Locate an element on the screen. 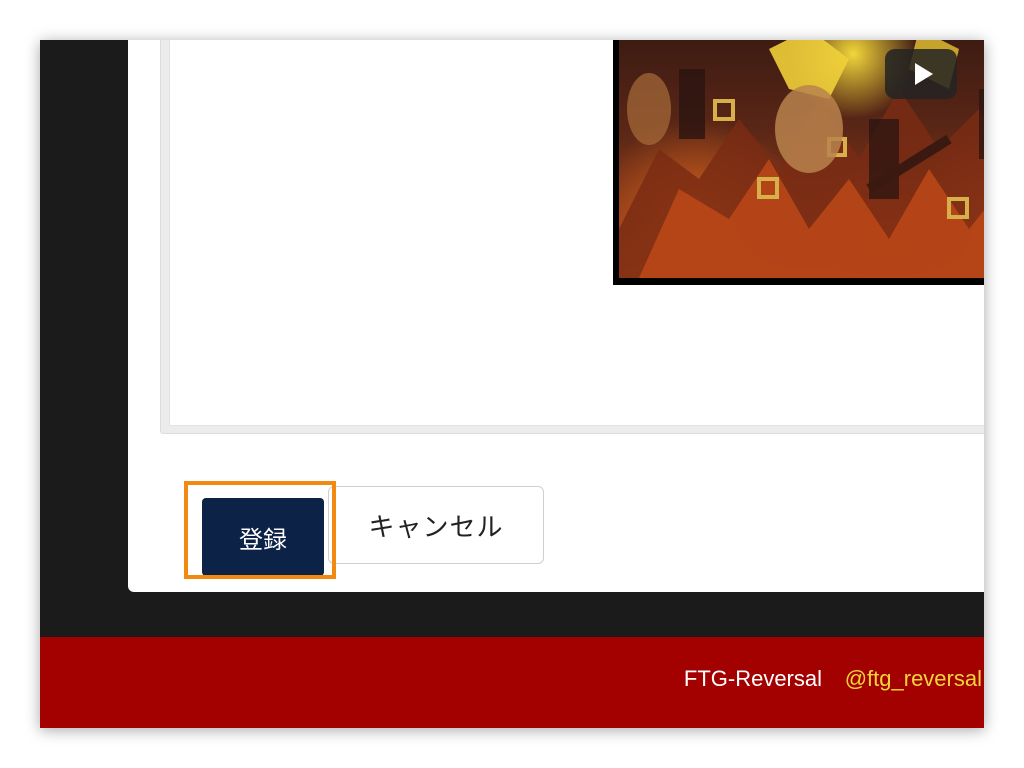 The height and width of the screenshot is (768, 1024). footer-brand: FTG-Reversal is located at coordinates (752, 678).